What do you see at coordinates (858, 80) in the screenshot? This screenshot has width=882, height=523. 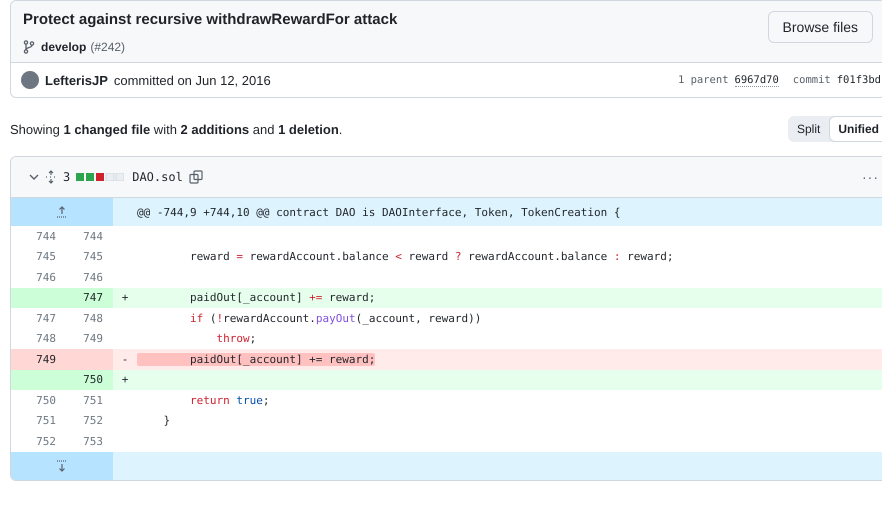 I see `commit-sha: f01f3bd` at bounding box center [858, 80].